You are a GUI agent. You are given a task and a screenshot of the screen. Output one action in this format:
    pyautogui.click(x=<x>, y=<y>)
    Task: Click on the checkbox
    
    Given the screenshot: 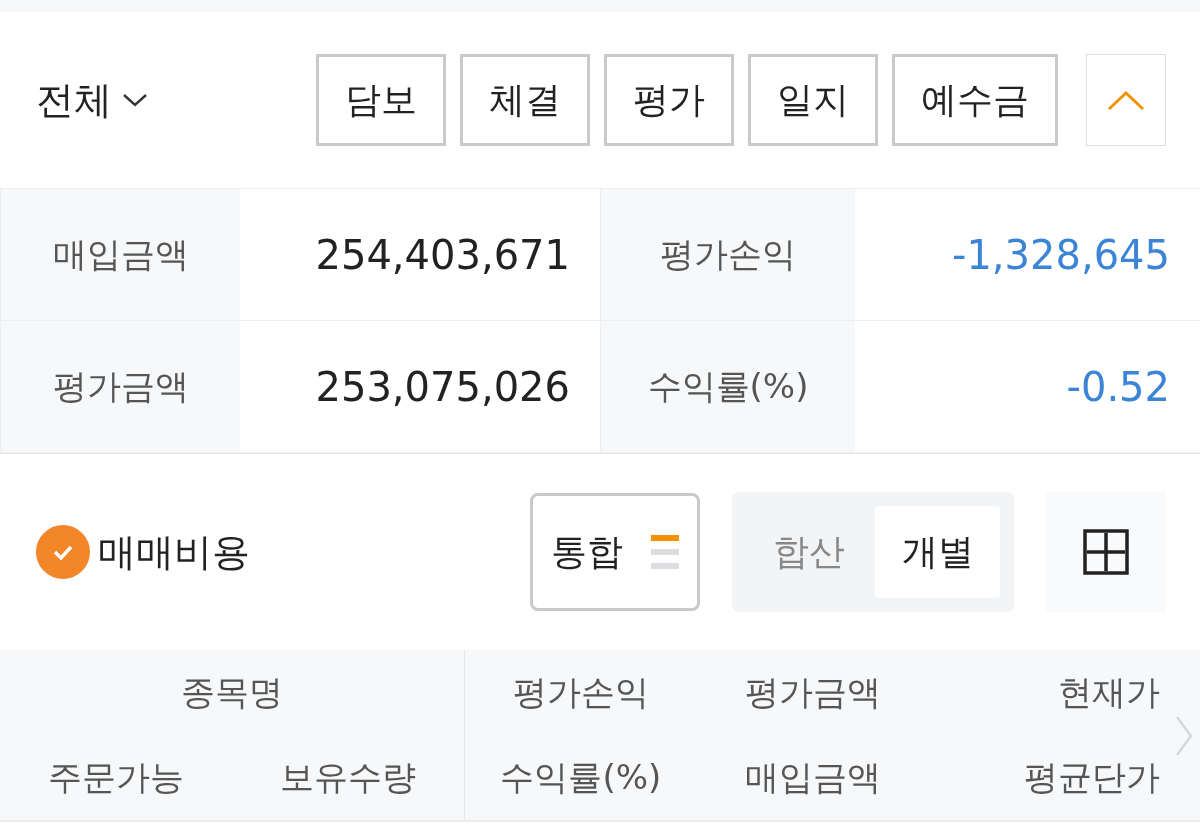 What is the action you would take?
    pyautogui.click(x=63, y=552)
    